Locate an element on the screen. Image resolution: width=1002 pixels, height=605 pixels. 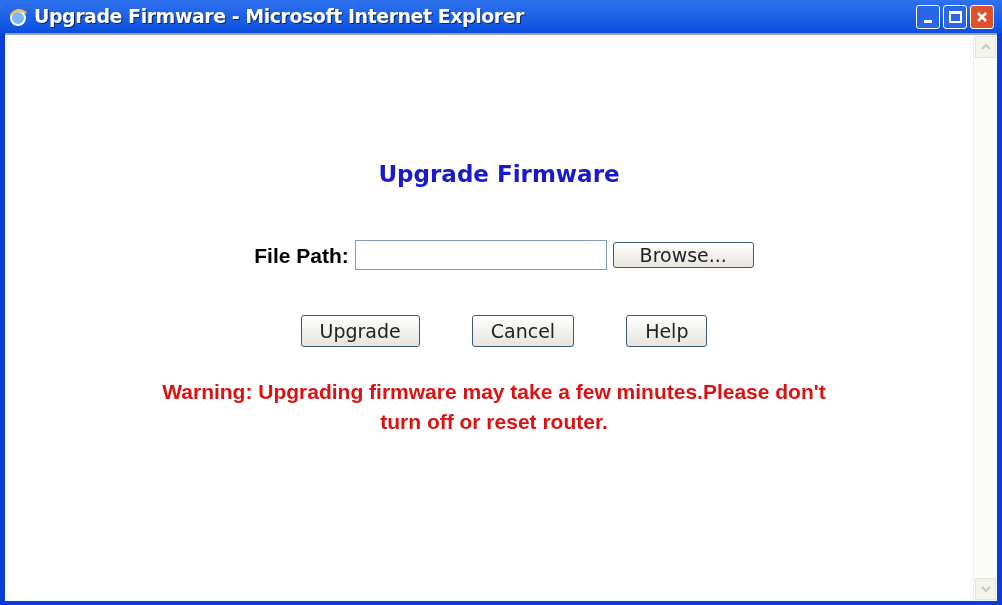
minimize-button is located at coordinates (928, 16).